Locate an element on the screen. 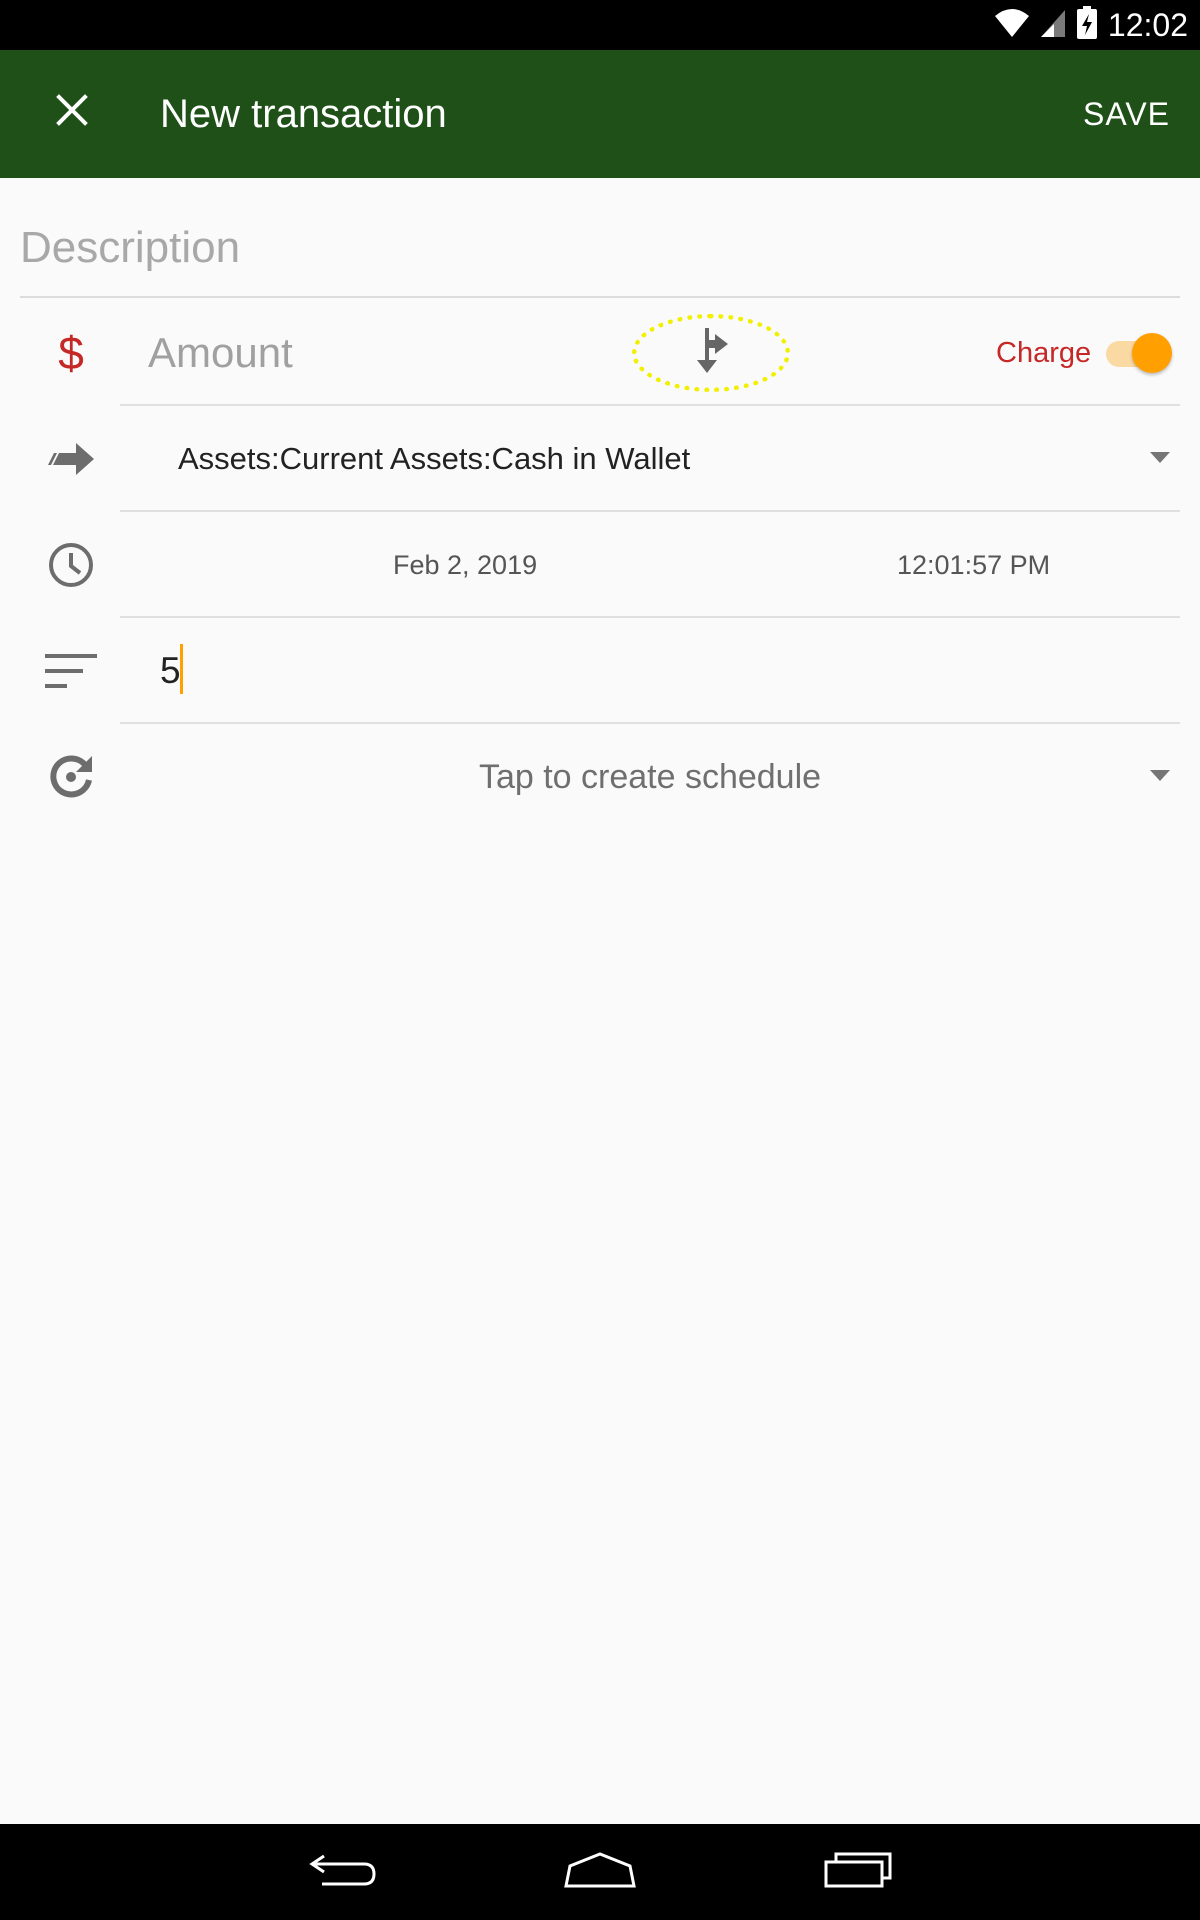 This screenshot has width=1200, height=1920. time-picker: 12:01:57 PM is located at coordinates (973, 565).